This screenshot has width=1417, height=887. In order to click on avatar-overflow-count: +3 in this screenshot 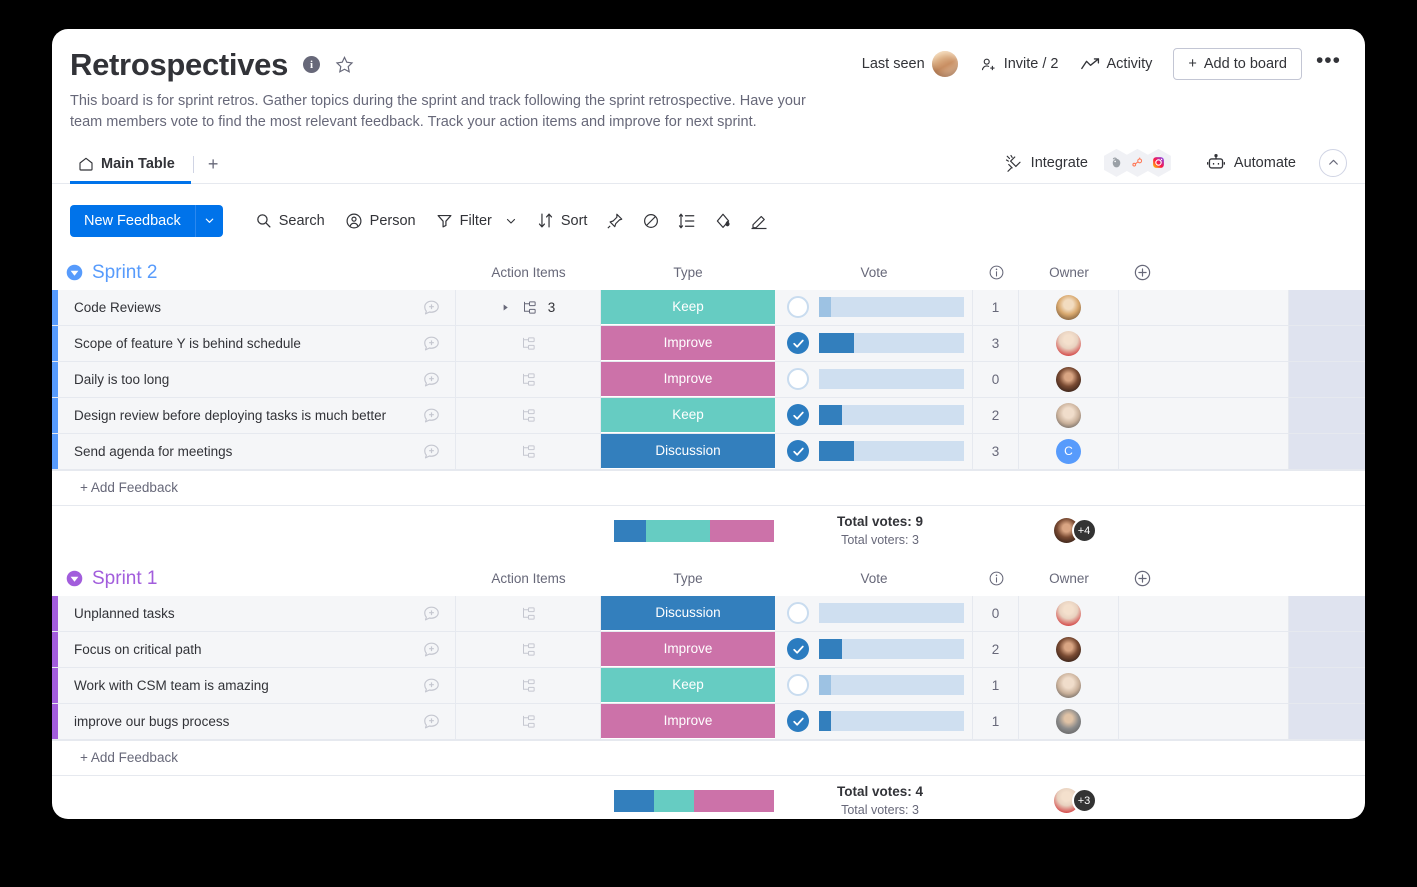, I will do `click(1084, 801)`.